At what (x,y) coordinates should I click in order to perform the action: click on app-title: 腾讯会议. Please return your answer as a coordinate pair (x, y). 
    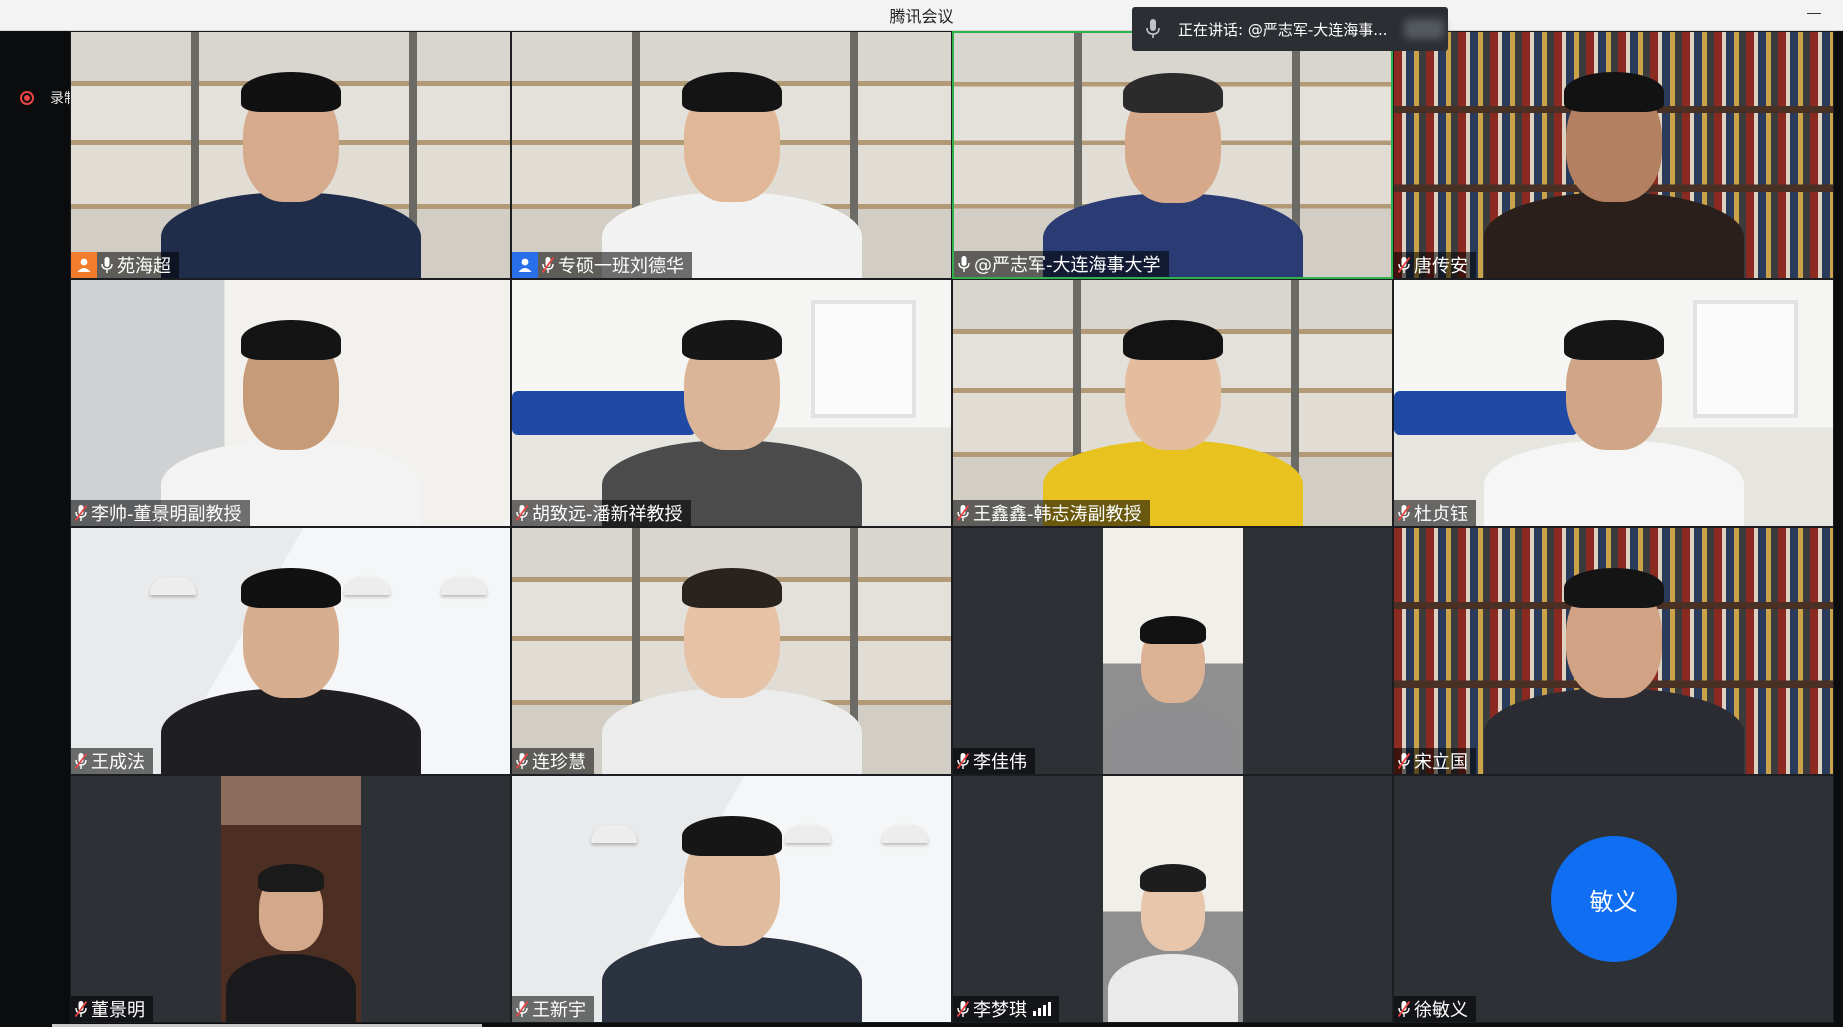
    Looking at the image, I should click on (921, 16).